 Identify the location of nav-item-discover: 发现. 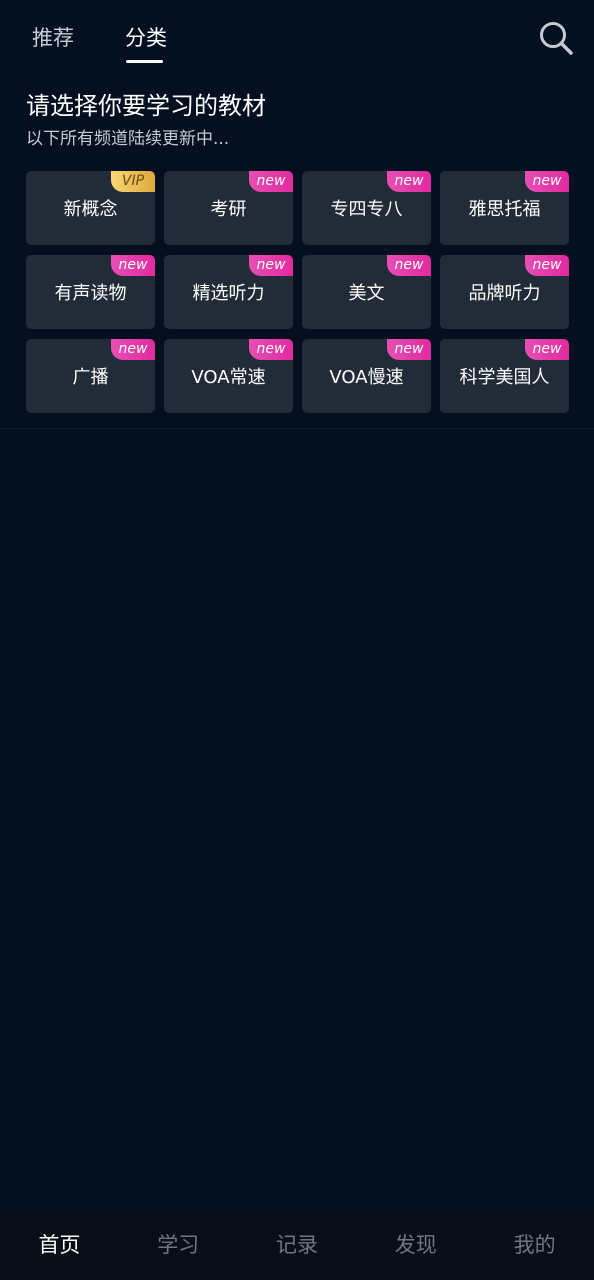
(415, 1245).